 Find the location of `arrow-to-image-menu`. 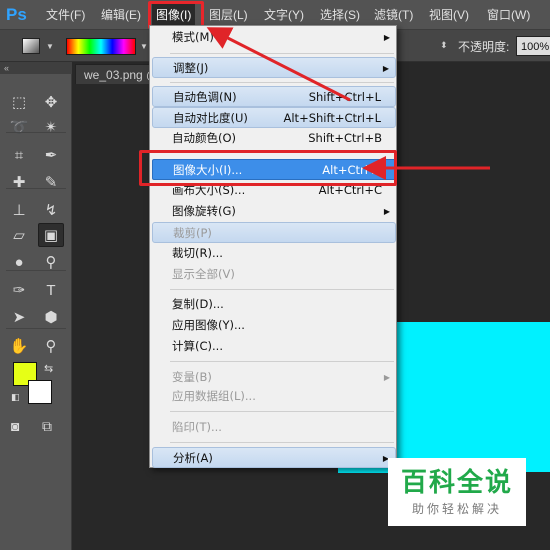

arrow-to-image-menu is located at coordinates (278, 64).